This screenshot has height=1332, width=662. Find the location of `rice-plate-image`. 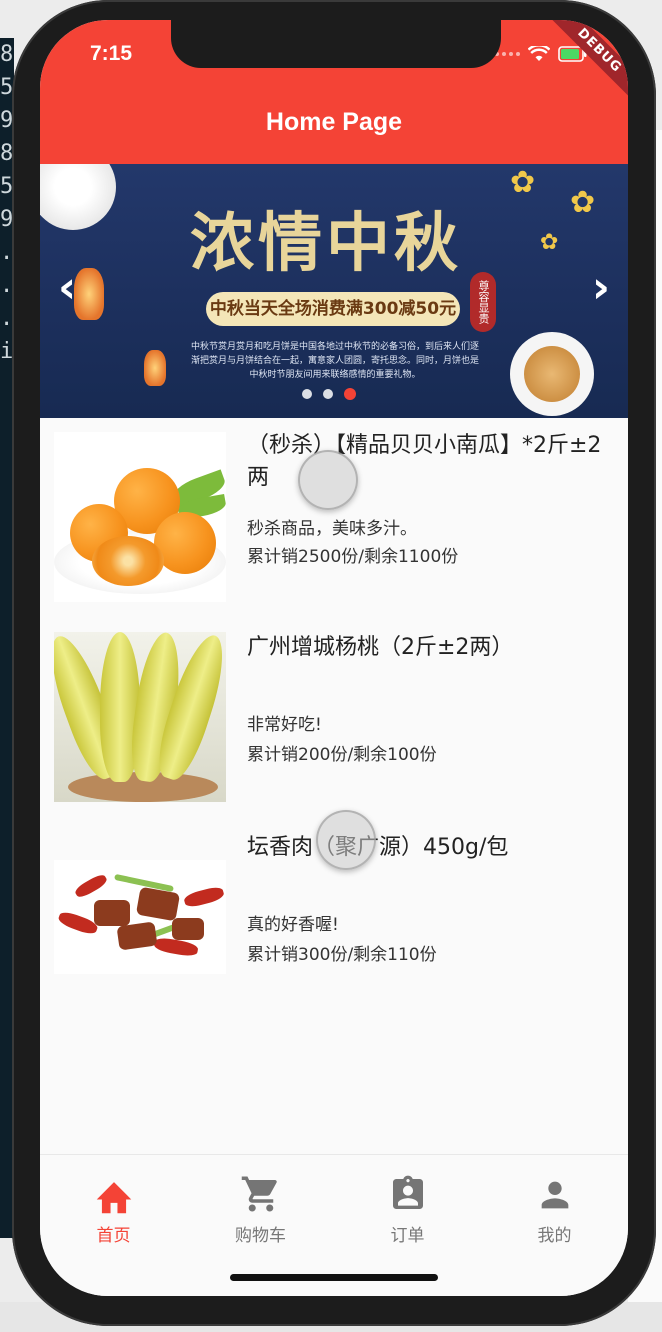

rice-plate-image is located at coordinates (78, 197).